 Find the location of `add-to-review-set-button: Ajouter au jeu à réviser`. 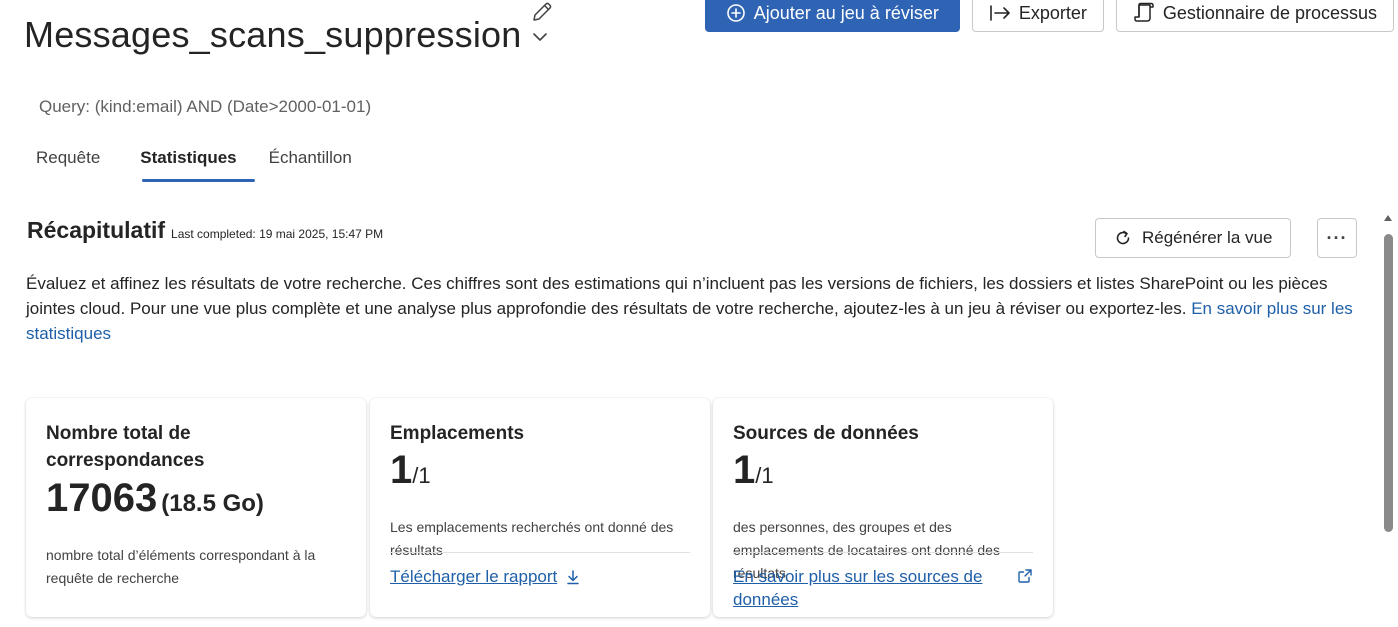

add-to-review-set-button: Ajouter au jeu à réviser is located at coordinates (832, 16).